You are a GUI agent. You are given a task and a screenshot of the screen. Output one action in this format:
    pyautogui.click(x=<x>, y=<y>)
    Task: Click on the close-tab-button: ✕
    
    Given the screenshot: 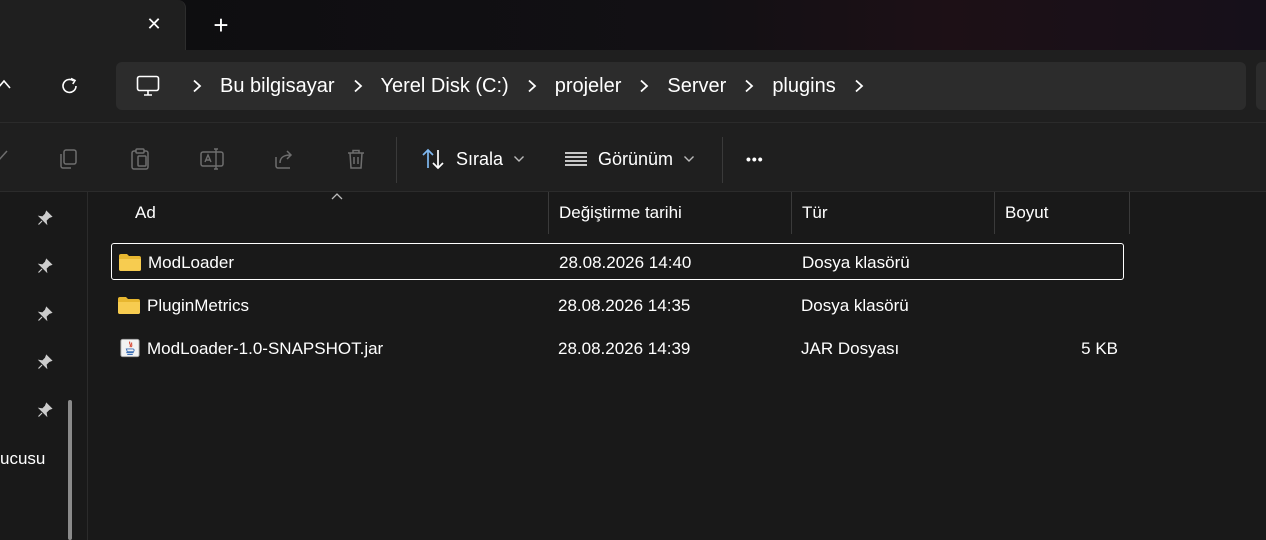 What is the action you would take?
    pyautogui.click(x=154, y=24)
    